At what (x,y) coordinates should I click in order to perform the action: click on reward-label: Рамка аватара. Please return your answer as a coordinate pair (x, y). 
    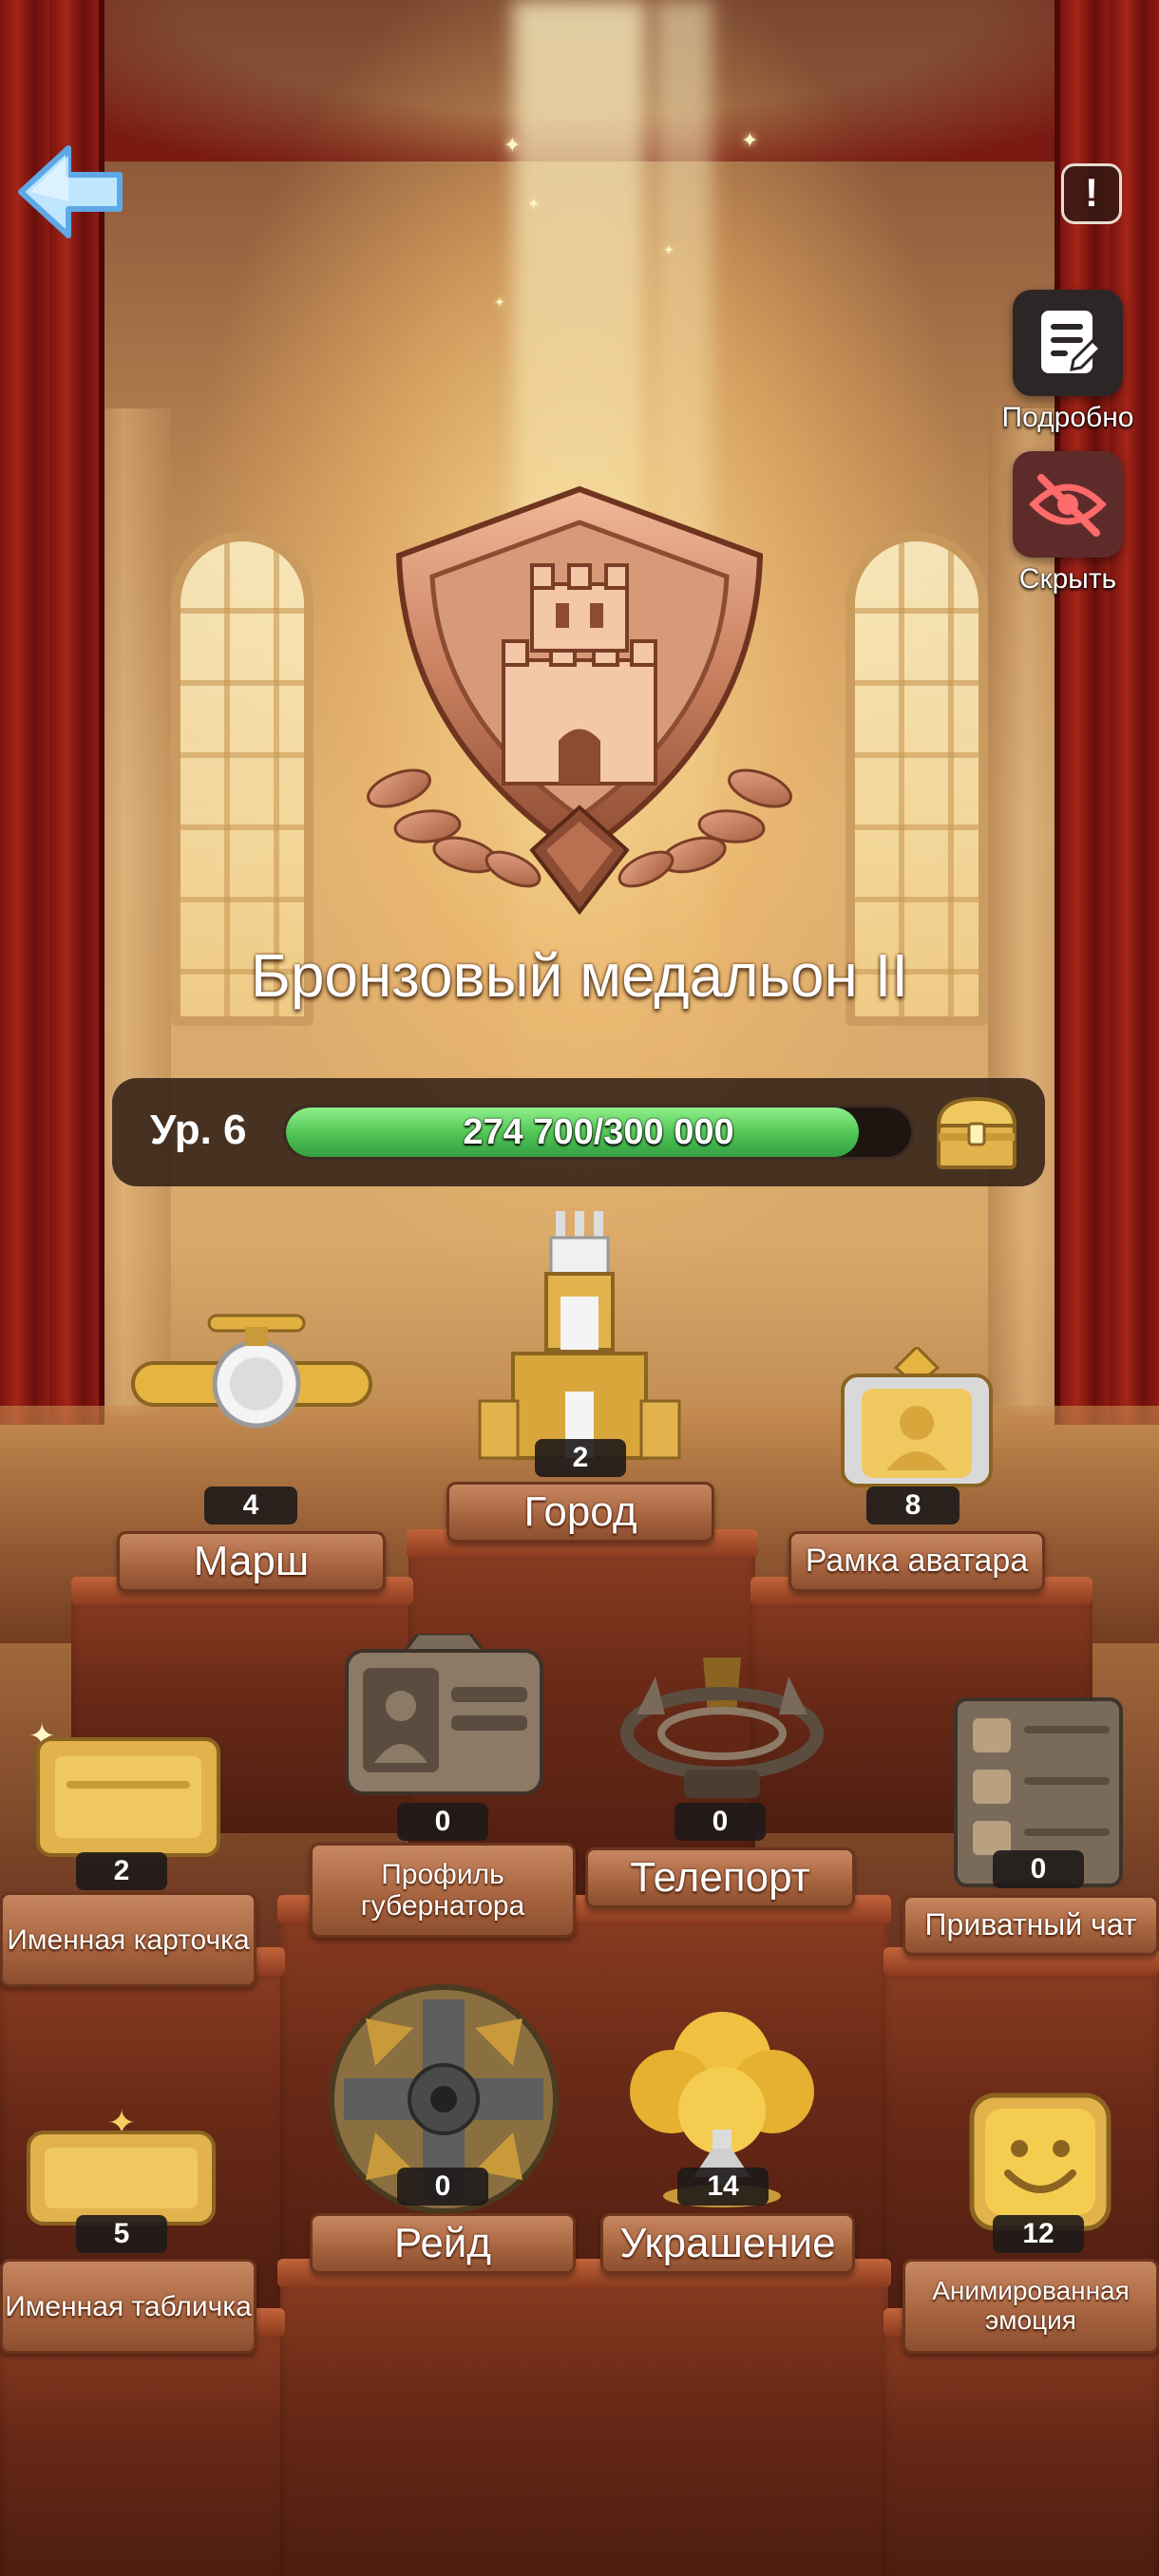
    Looking at the image, I should click on (917, 1561).